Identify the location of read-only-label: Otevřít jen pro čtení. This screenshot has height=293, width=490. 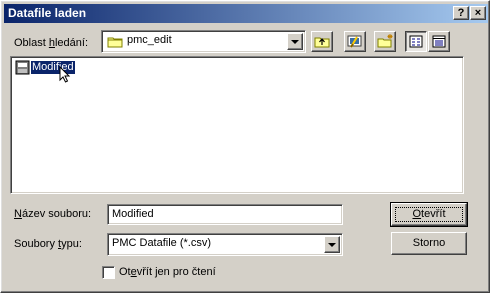
(167, 272).